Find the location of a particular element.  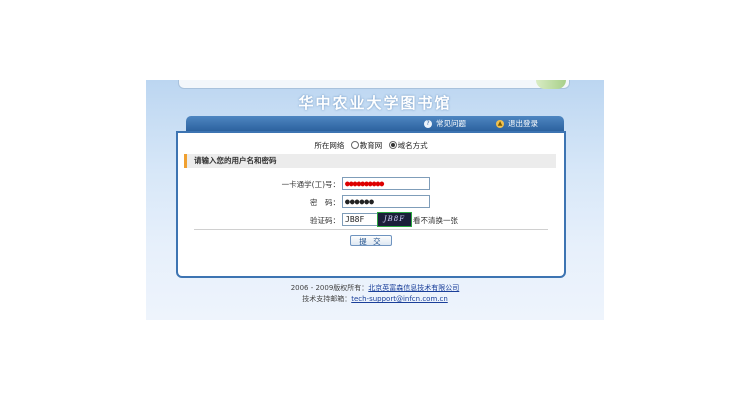

captcha-input: JB8F is located at coordinates (360, 219).